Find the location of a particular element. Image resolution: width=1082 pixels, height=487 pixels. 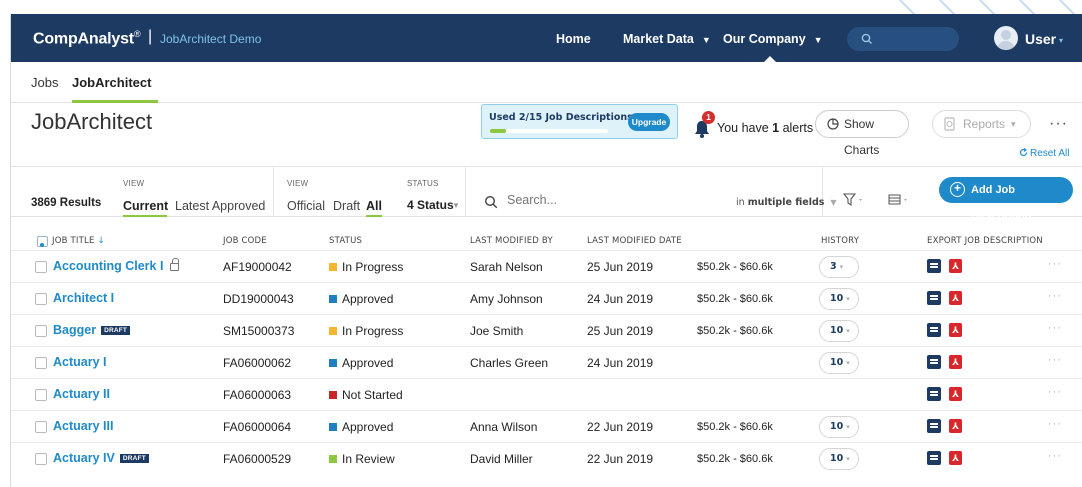

job-title-link: Actuary III is located at coordinates (83, 426).